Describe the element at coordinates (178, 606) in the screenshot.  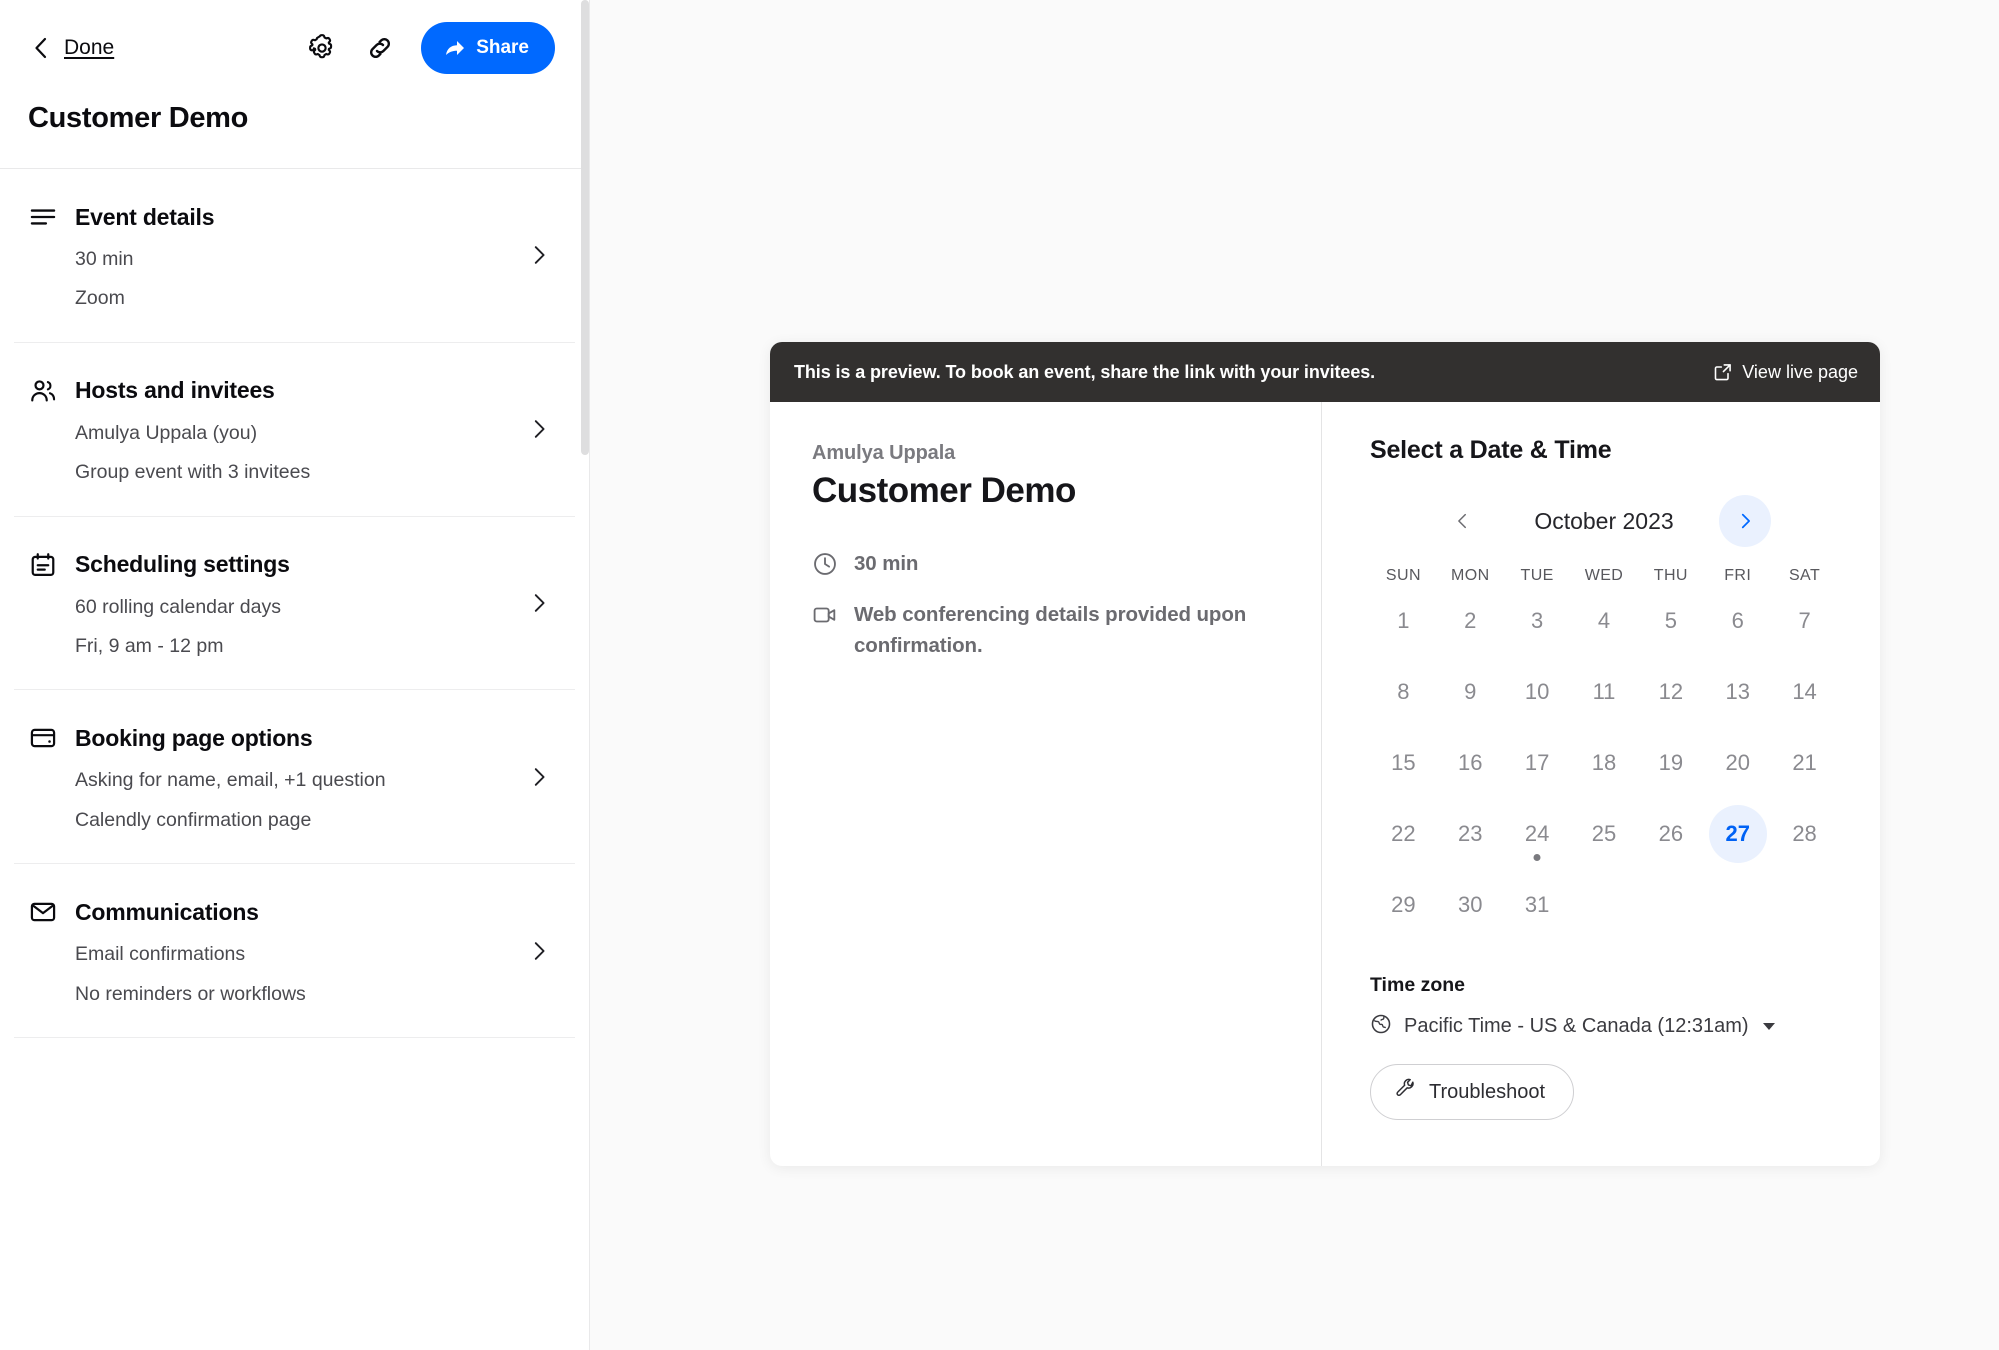
I see `section-line: 60 rolling calendar days` at that location.